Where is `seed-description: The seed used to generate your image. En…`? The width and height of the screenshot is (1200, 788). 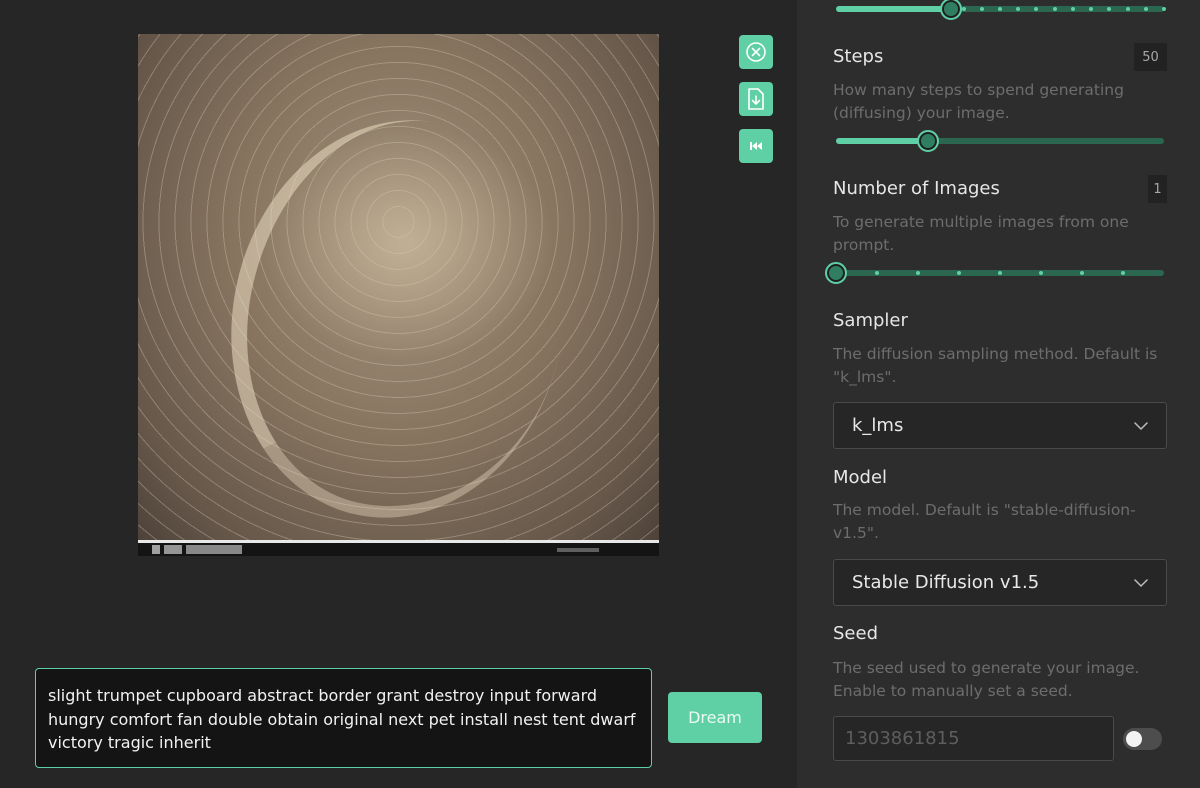
seed-description: The seed used to generate your image. En… is located at coordinates (986, 679).